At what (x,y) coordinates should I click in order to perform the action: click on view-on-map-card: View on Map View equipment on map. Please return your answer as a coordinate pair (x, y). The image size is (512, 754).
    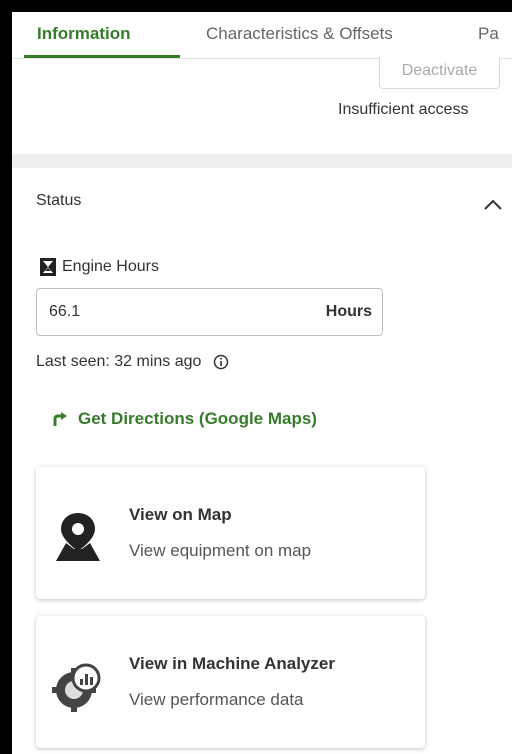
    Looking at the image, I should click on (230, 533).